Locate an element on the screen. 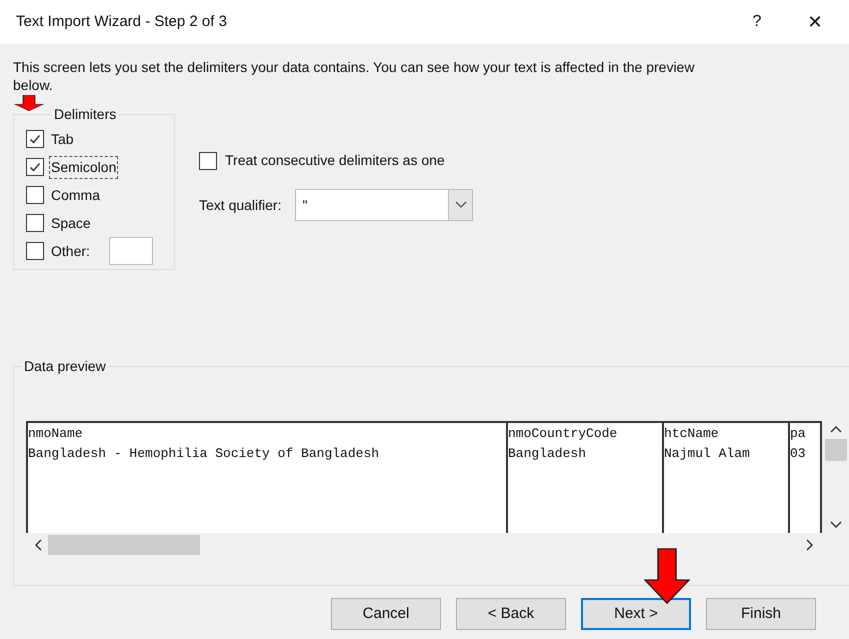 The width and height of the screenshot is (849, 639). preview-cell-text: htcName is located at coordinates (691, 434).